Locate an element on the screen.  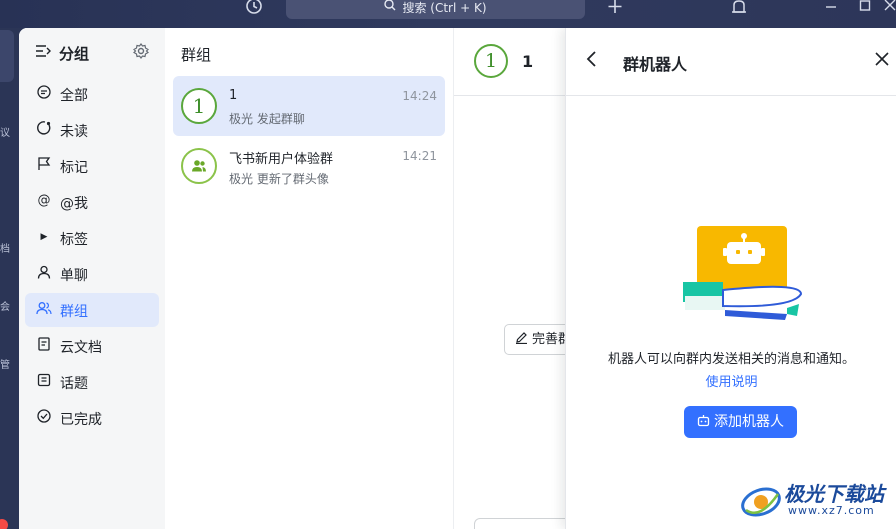
add-bot-button: 添加机器人 is located at coordinates (740, 422).